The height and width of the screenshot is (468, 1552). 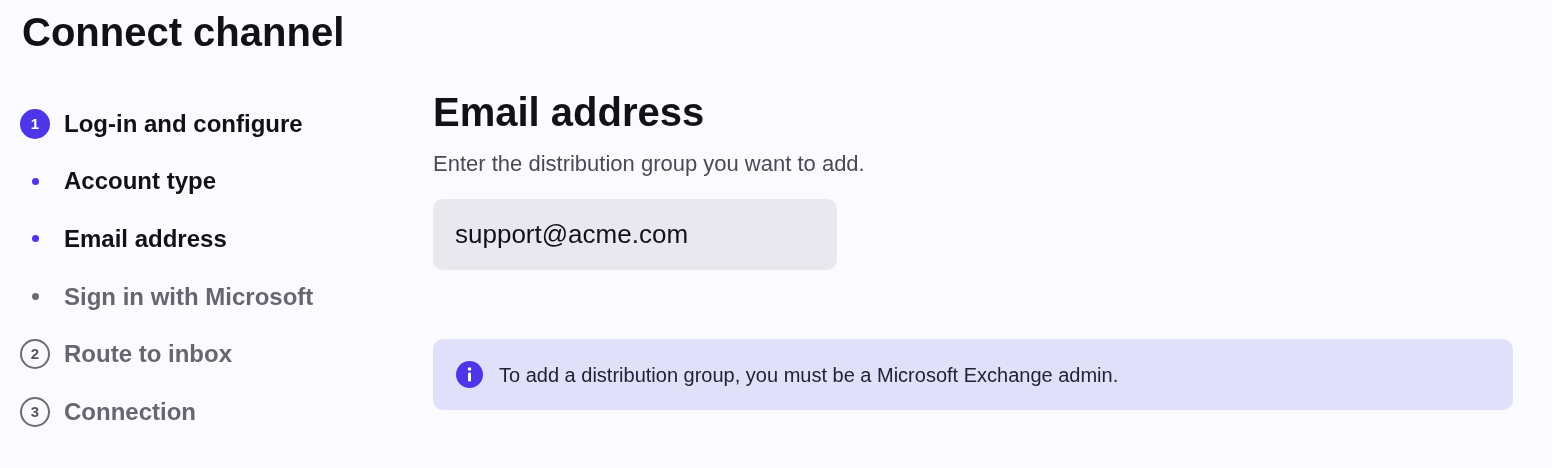 I want to click on step-label: Log-in and configure, so click(x=183, y=123).